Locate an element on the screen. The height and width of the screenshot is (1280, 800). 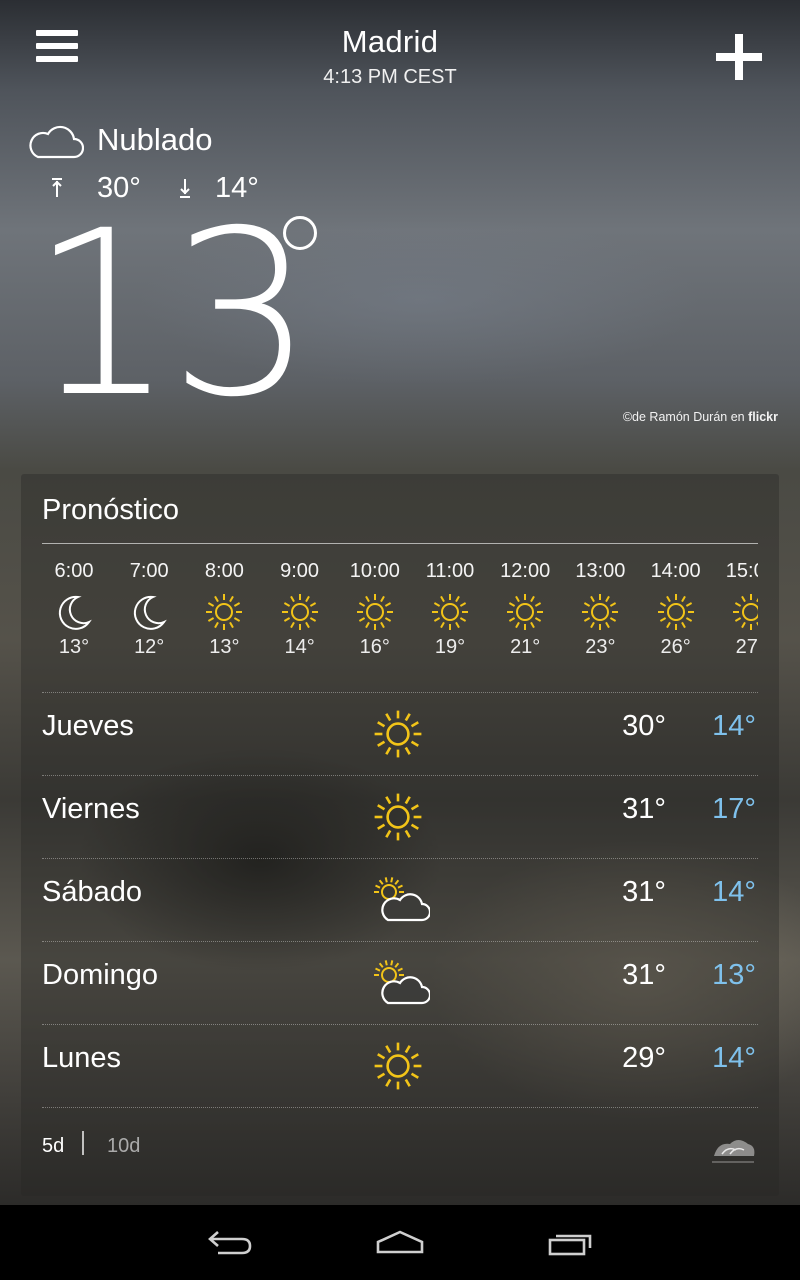
cloud-icon is located at coordinates (56, 142).